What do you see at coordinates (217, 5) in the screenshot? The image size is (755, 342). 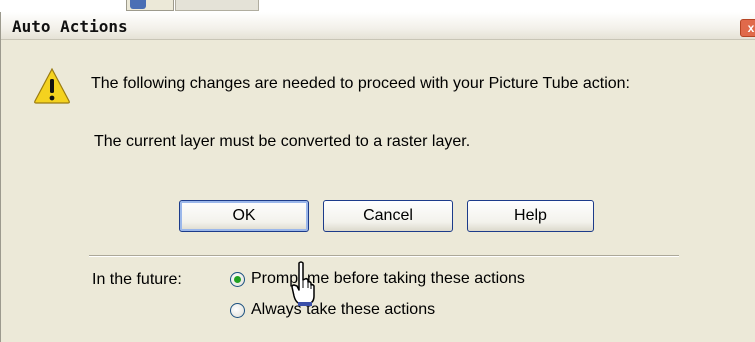 I see `background-toolbar-button` at bounding box center [217, 5].